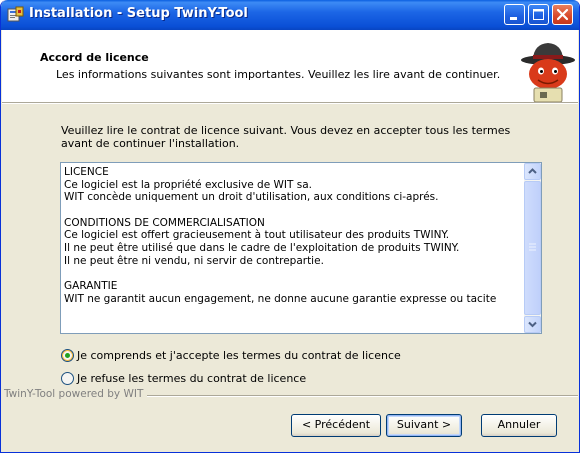 Image resolution: width=580 pixels, height=453 pixels. What do you see at coordinates (290, 15) in the screenshot?
I see `title-bar: Installation - Setup TwinY-Tool` at bounding box center [290, 15].